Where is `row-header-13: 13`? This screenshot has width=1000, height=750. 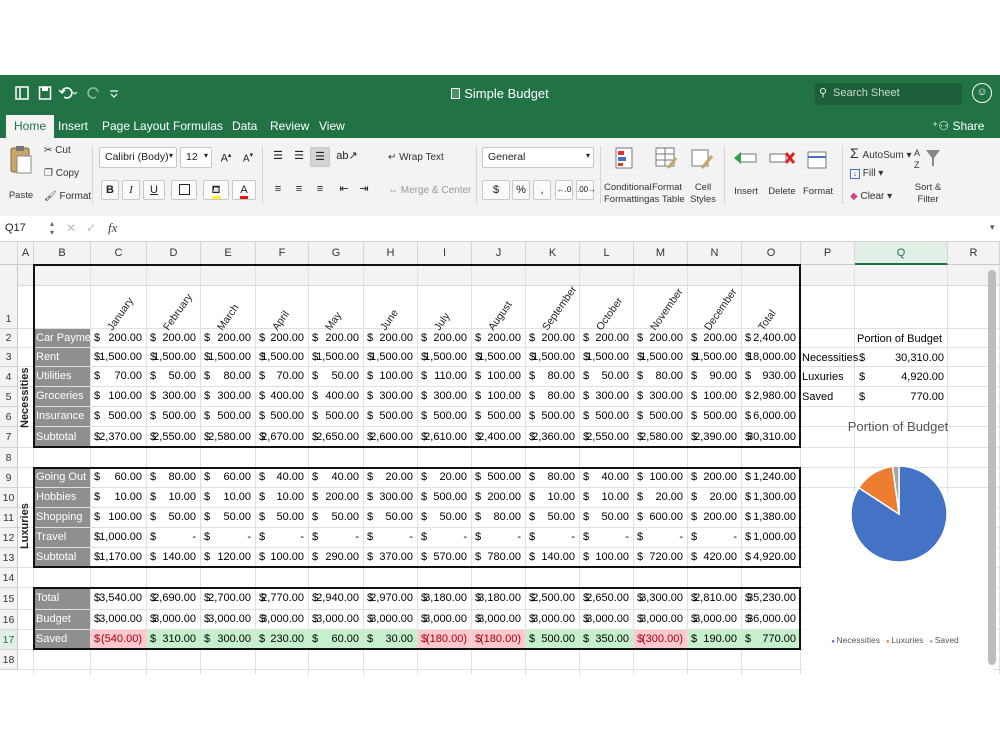
row-header-13: 13 is located at coordinates (9, 558).